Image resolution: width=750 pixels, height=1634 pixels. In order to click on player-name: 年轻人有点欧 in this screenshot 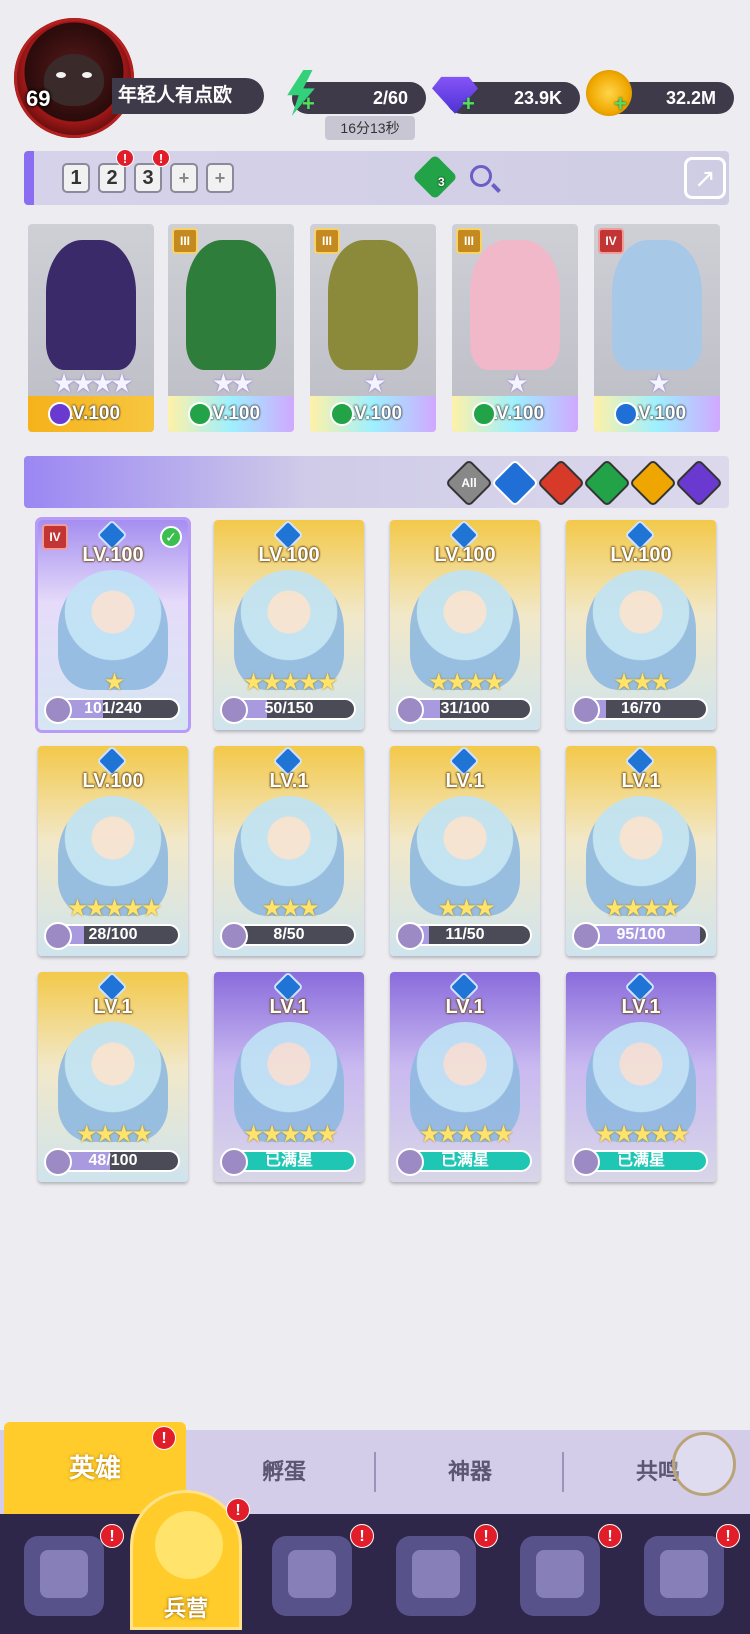, I will do `click(188, 96)`.